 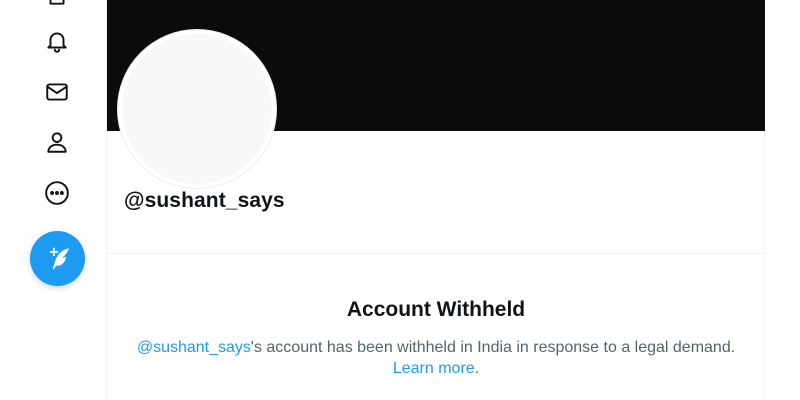 I want to click on feather-plus-icon, so click(x=59, y=258).